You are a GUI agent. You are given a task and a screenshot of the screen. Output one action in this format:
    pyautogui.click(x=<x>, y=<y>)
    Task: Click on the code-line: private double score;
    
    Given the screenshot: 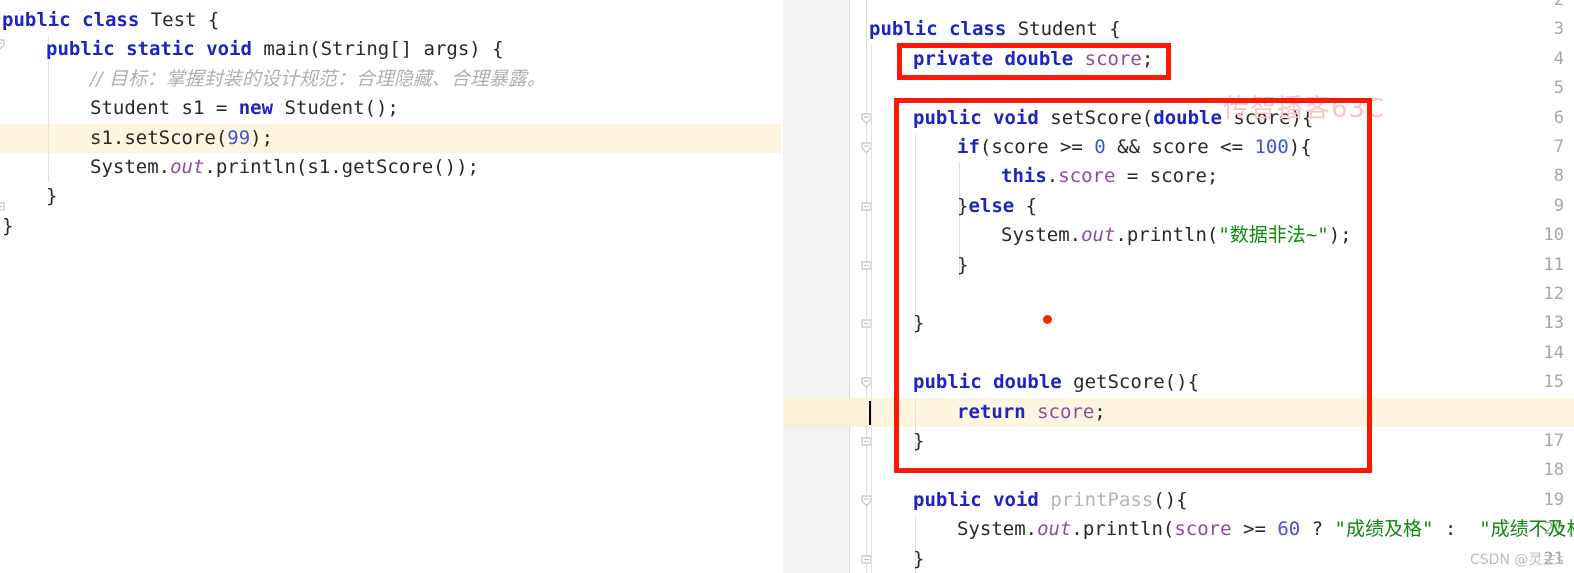 What is the action you would take?
    pyautogui.click(x=1033, y=59)
    